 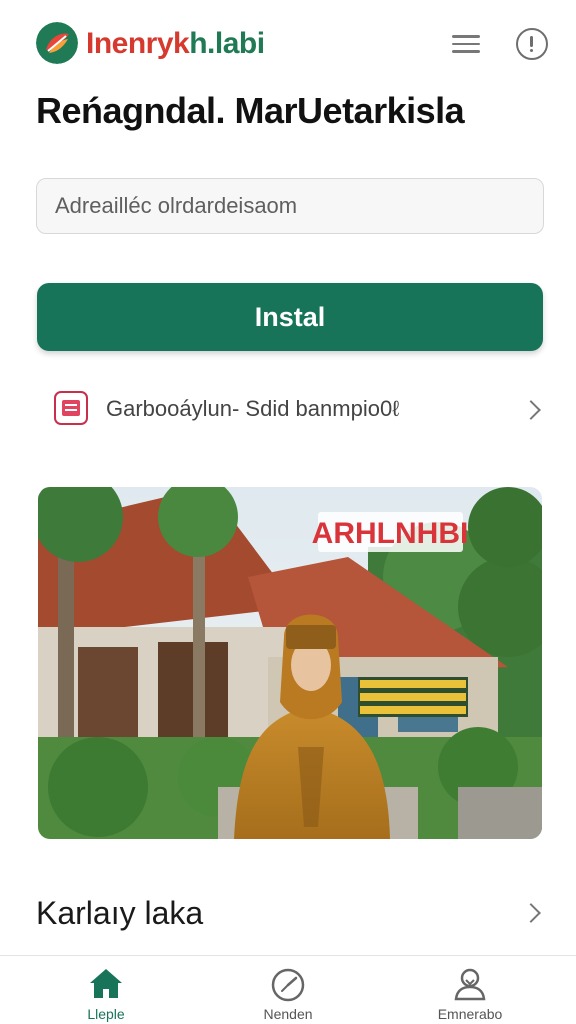 I want to click on section-header: Karlaıy laka, so click(x=291, y=913).